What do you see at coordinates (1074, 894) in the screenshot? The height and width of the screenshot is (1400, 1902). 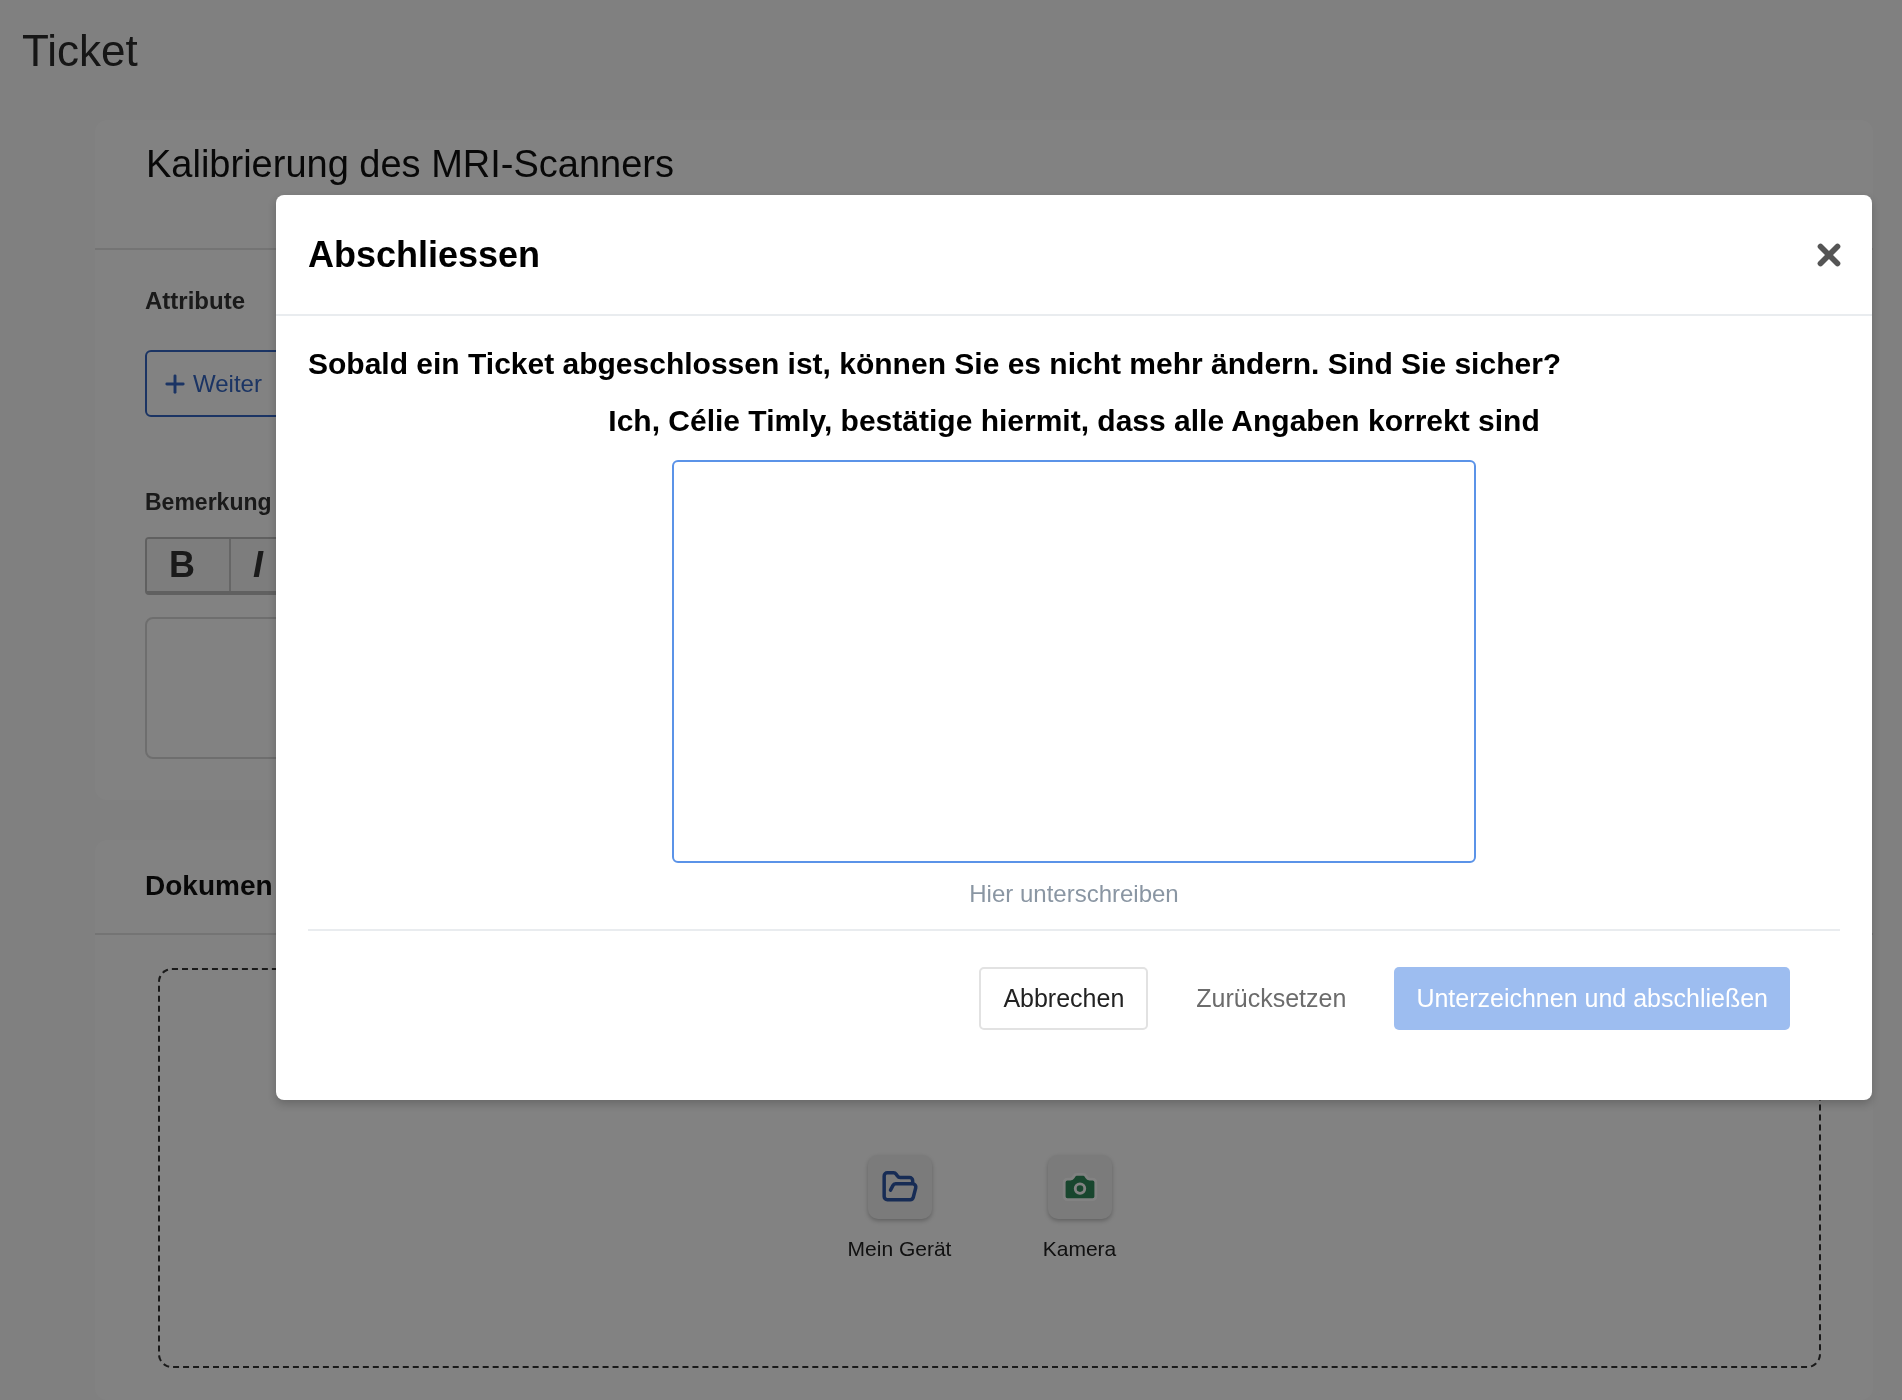 I see `signature-hint: Hier unterschreiben` at bounding box center [1074, 894].